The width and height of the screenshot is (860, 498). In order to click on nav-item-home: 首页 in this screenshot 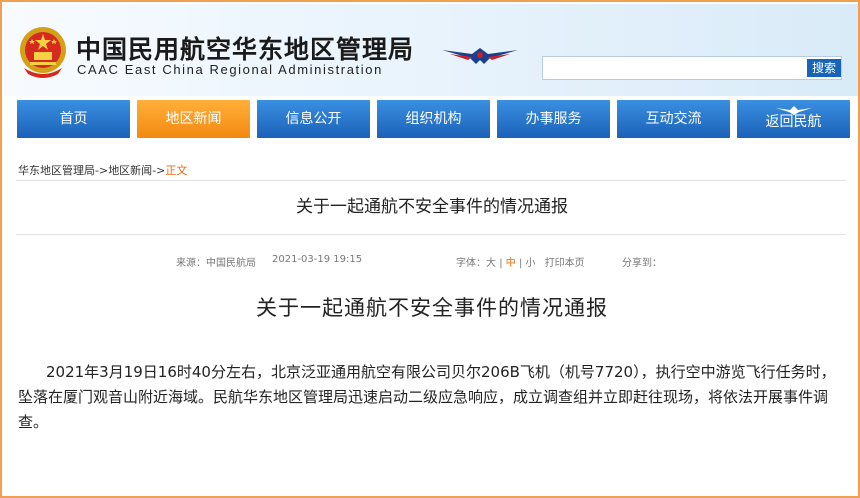, I will do `click(73, 119)`.